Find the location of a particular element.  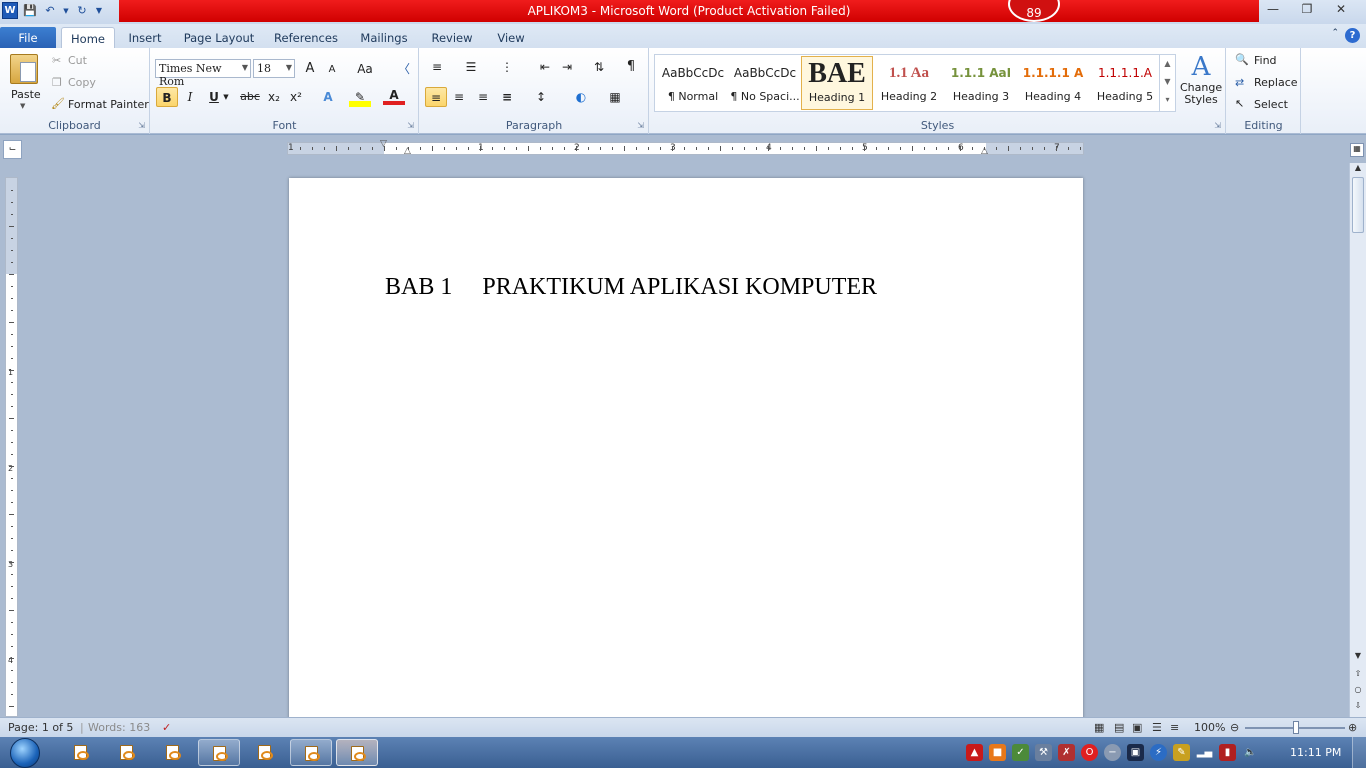

sort-icon: ⇅ is located at coordinates (599, 67).